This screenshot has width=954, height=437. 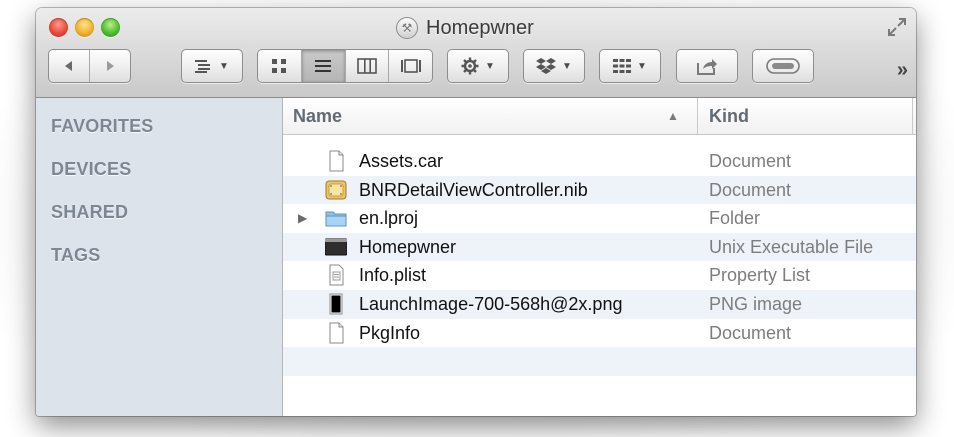 What do you see at coordinates (75, 255) in the screenshot?
I see `sidebar-section-tags: TAGS` at bounding box center [75, 255].